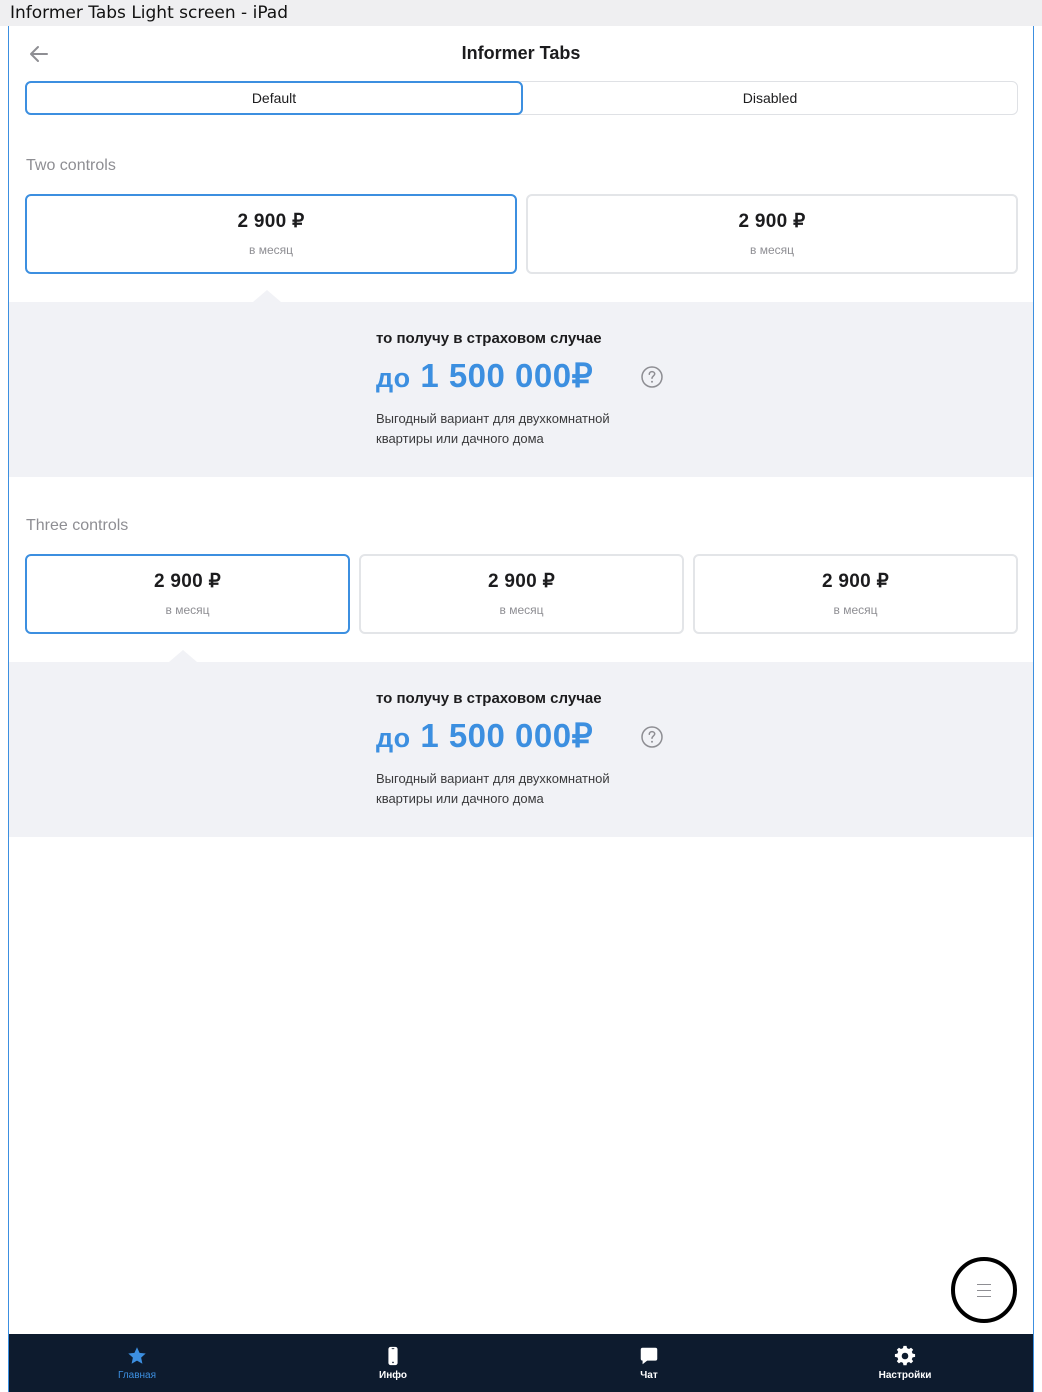 Image resolution: width=1042 pixels, height=1392 pixels. What do you see at coordinates (77, 525) in the screenshot?
I see `section-label-three-controls: Three controls` at bounding box center [77, 525].